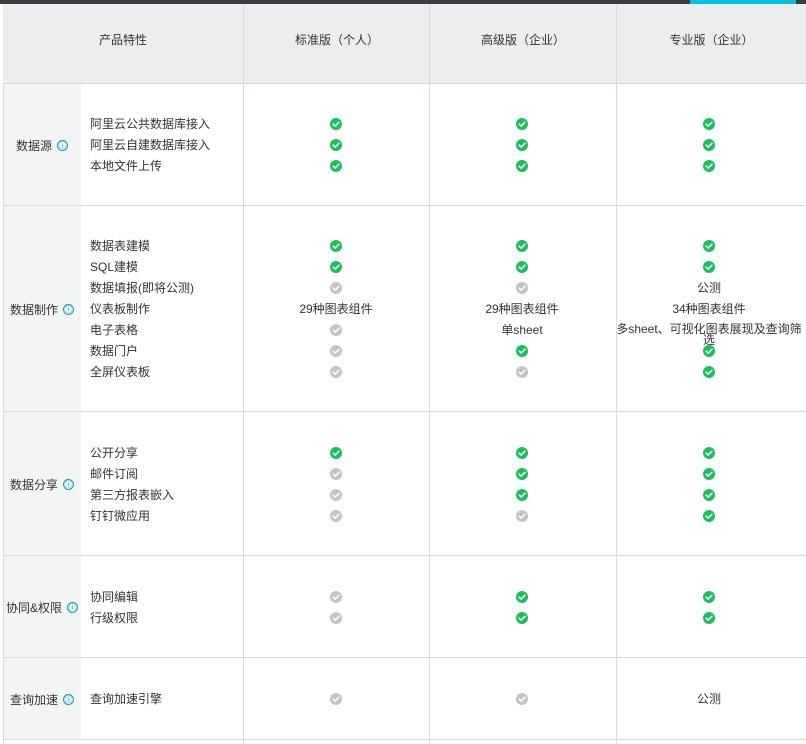  What do you see at coordinates (522, 309) in the screenshot?
I see `advanced-value-text: 29种图表组件` at bounding box center [522, 309].